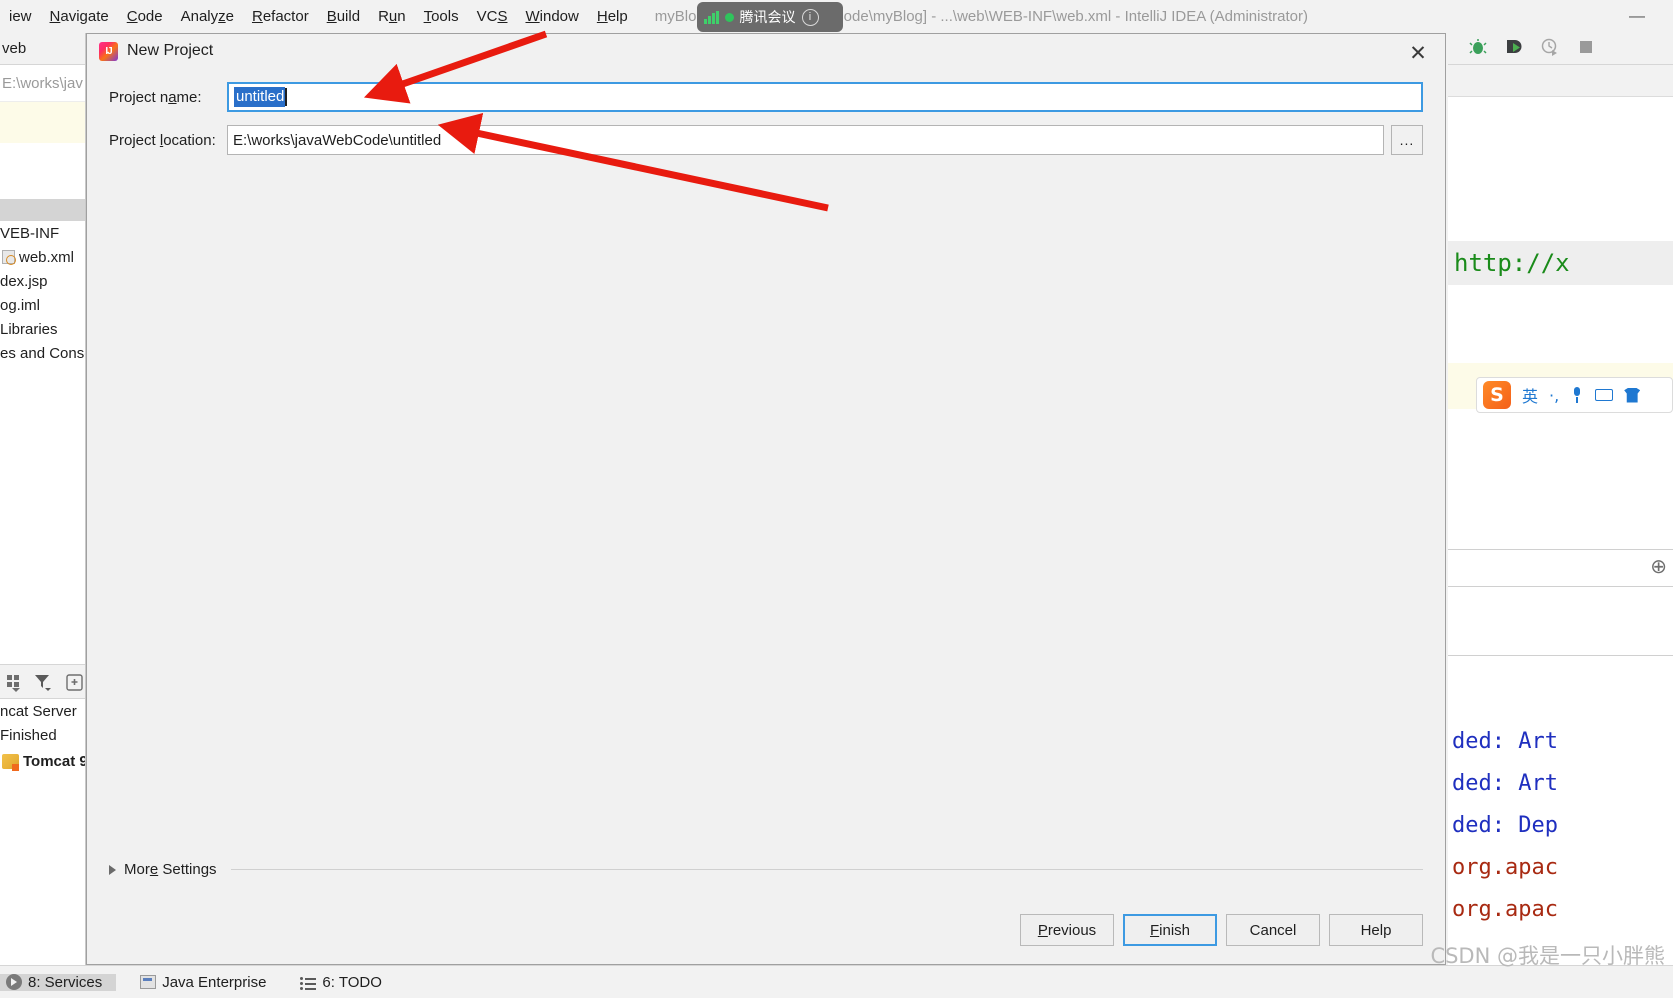 The image size is (1673, 998). What do you see at coordinates (1376, 930) in the screenshot?
I see `help-button: Help` at bounding box center [1376, 930].